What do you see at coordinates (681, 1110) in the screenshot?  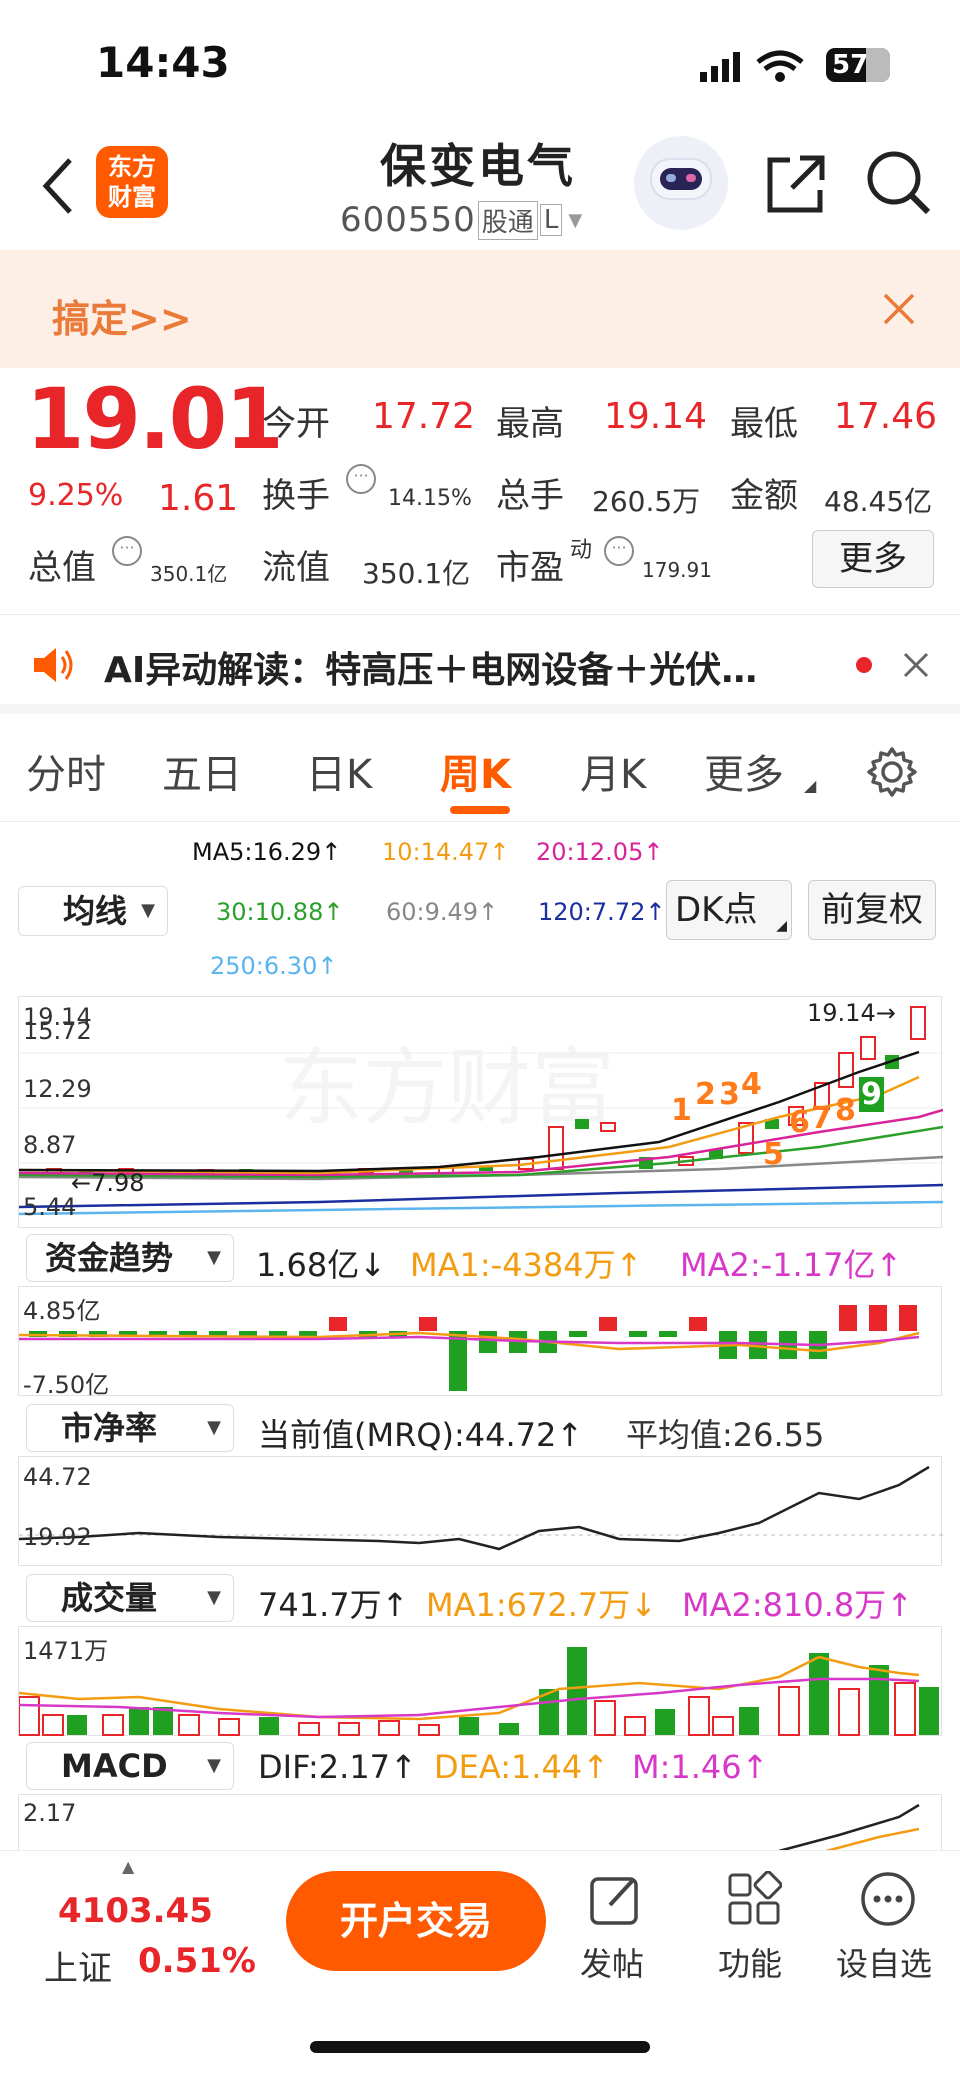 I see `signal-number: 1` at bounding box center [681, 1110].